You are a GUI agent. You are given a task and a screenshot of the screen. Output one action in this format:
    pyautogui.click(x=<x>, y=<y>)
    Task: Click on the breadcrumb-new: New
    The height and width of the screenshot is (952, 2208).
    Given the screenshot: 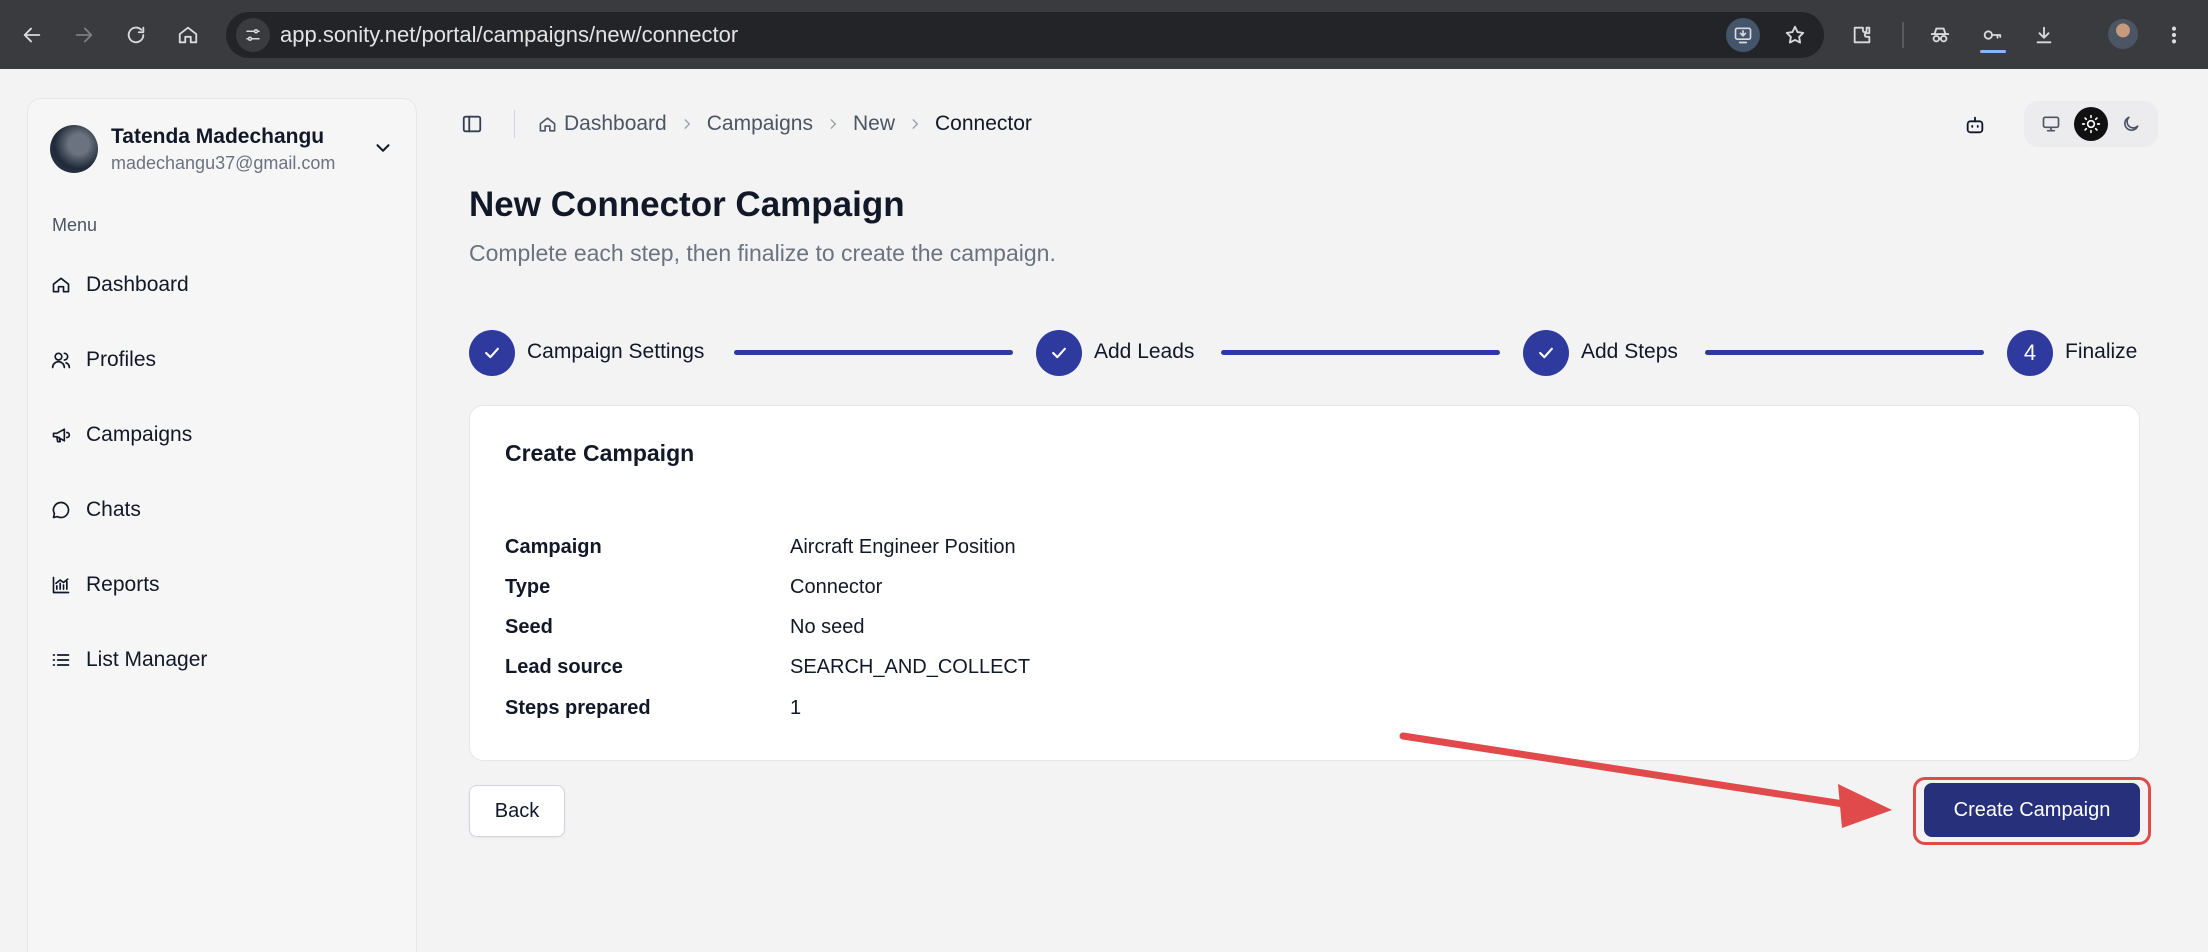 What is the action you would take?
    pyautogui.click(x=874, y=124)
    